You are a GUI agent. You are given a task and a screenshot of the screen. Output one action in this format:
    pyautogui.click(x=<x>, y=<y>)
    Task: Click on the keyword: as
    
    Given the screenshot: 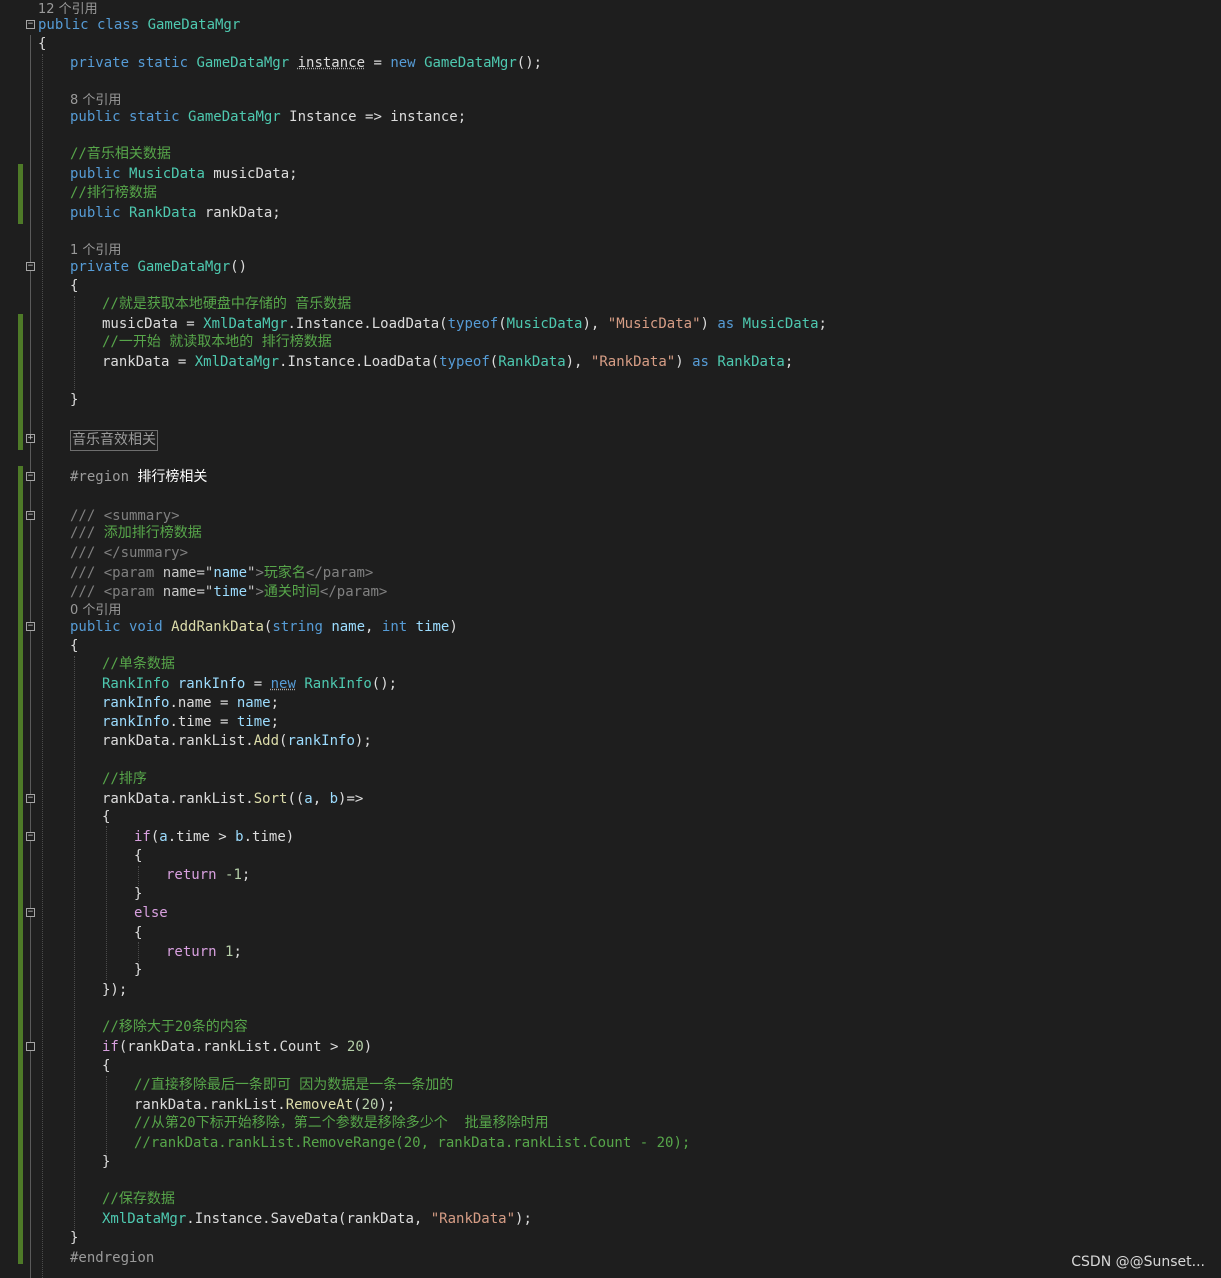 What is the action you would take?
    pyautogui.click(x=726, y=324)
    